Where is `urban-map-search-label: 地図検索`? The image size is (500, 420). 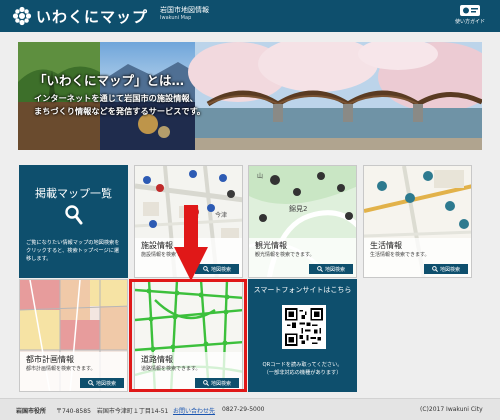 urban-map-search-label: 地図検索 is located at coordinates (105, 383).